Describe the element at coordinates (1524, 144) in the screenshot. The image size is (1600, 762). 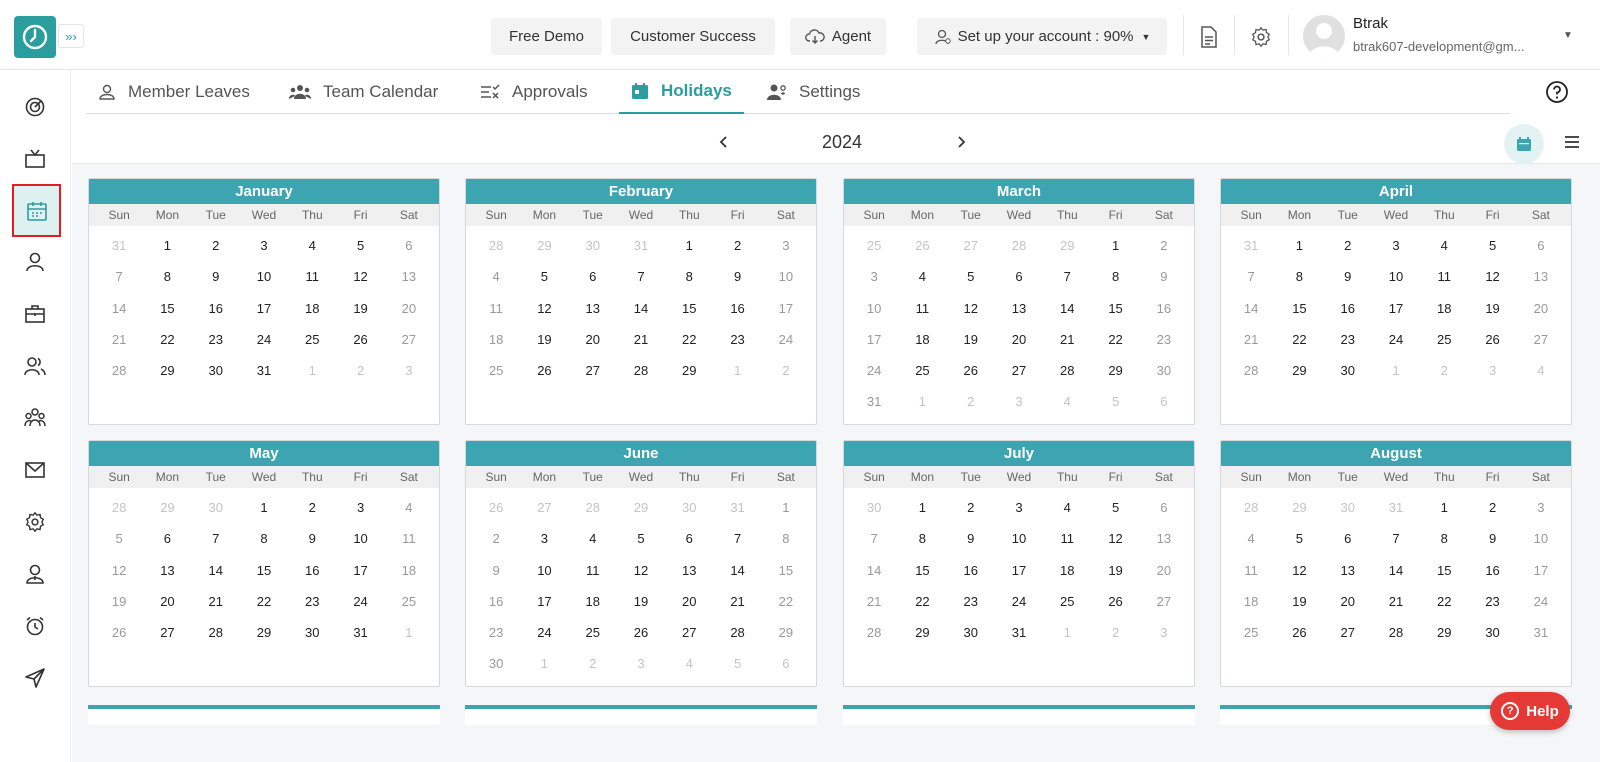
I see `calendar-view-button` at that location.